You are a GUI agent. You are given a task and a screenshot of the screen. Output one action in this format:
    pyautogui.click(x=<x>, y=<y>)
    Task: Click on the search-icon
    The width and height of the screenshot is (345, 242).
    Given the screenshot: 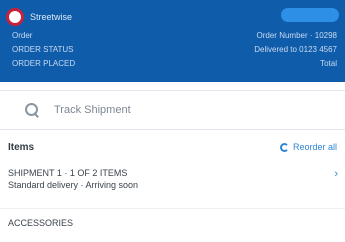 What is the action you would take?
    pyautogui.click(x=32, y=110)
    